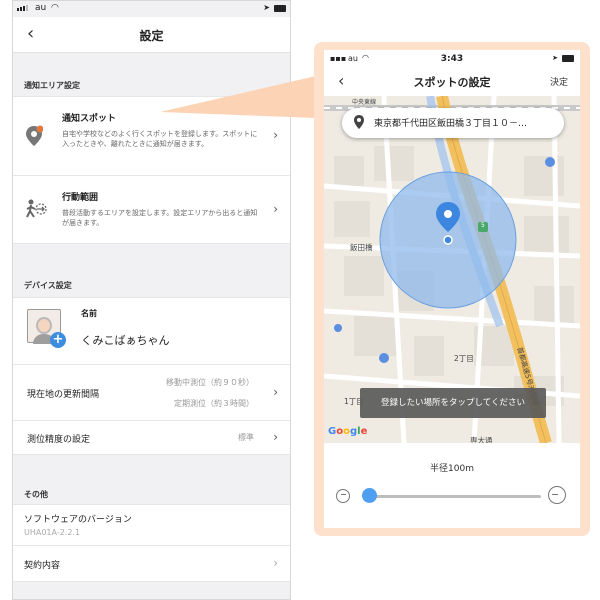  Describe the element at coordinates (42, 566) in the screenshot. I see `contract-label: 契約内容` at that location.